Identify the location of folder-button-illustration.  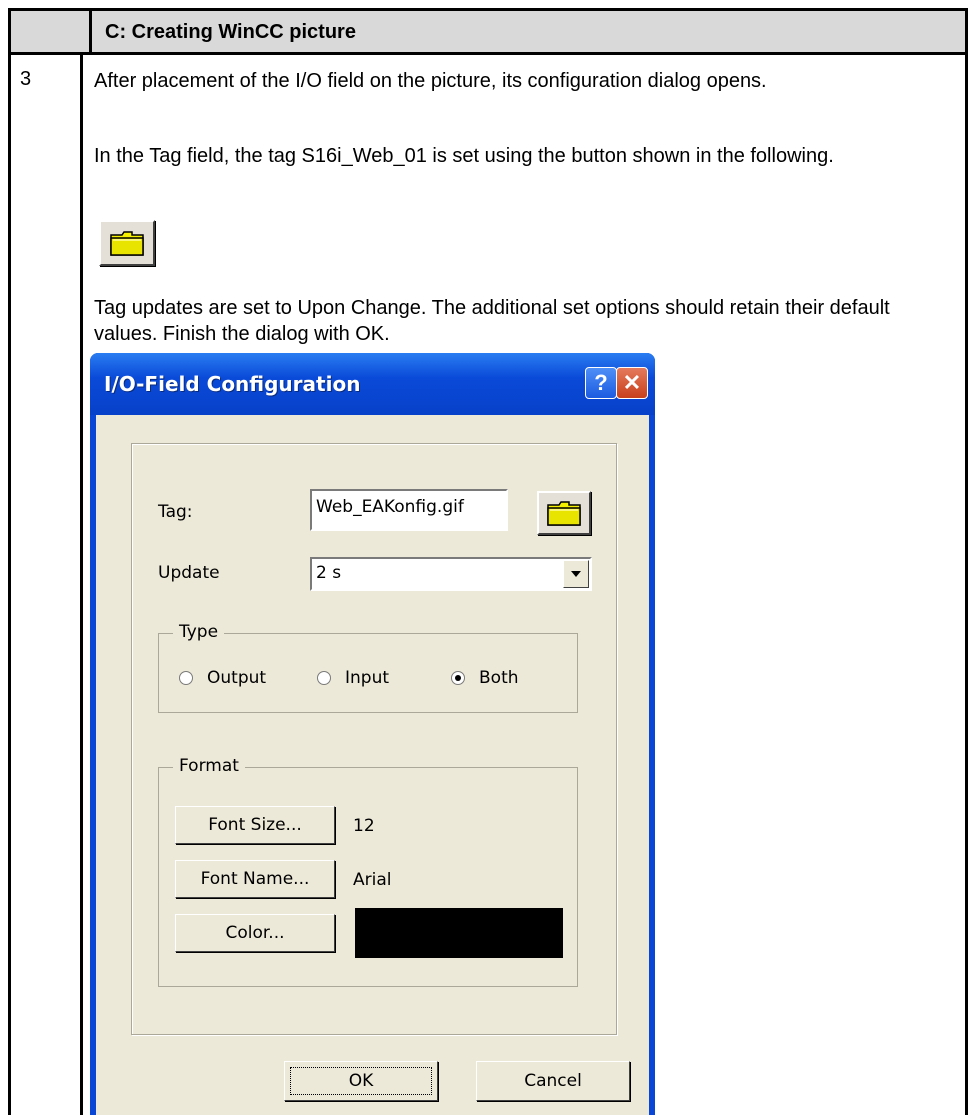
(127, 243).